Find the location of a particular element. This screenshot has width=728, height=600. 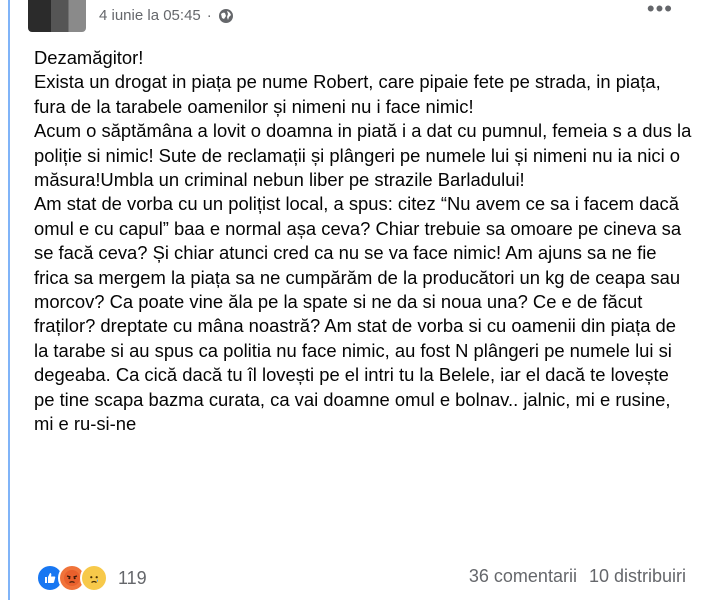

globe-icon is located at coordinates (226, 16).